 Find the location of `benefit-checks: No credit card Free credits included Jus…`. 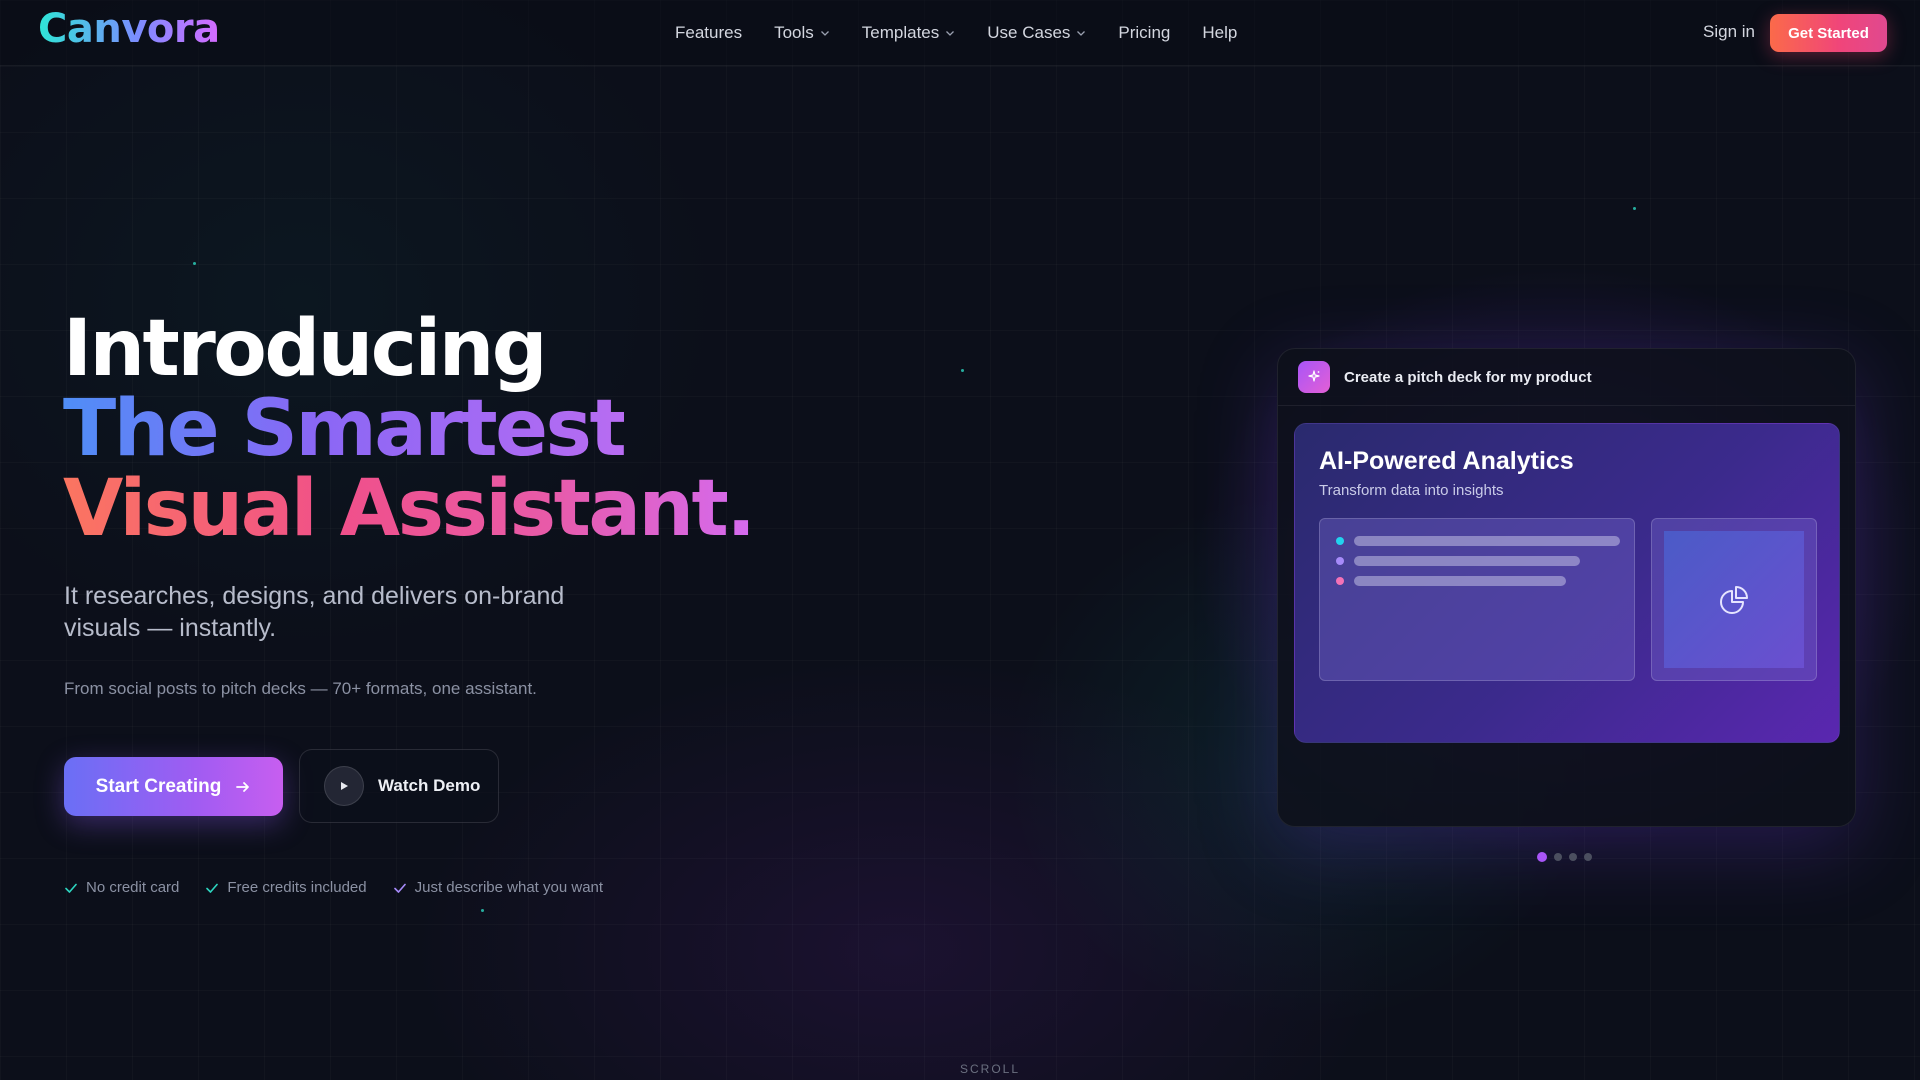

benefit-checks: No credit card Free credits included Jus… is located at coordinates (333, 887).